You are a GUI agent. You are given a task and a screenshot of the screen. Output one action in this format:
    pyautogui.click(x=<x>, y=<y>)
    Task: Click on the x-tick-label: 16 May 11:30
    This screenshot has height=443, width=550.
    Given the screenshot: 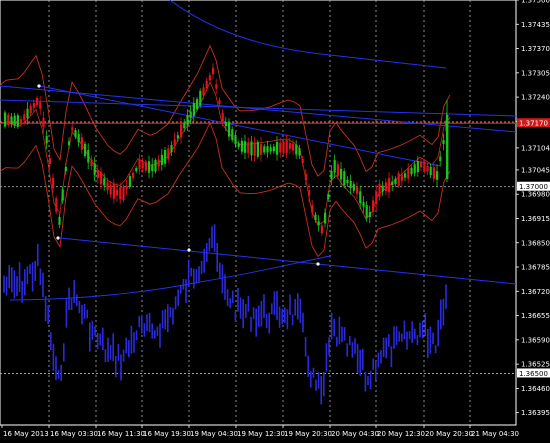 What is the action you would take?
    pyautogui.click(x=121, y=434)
    